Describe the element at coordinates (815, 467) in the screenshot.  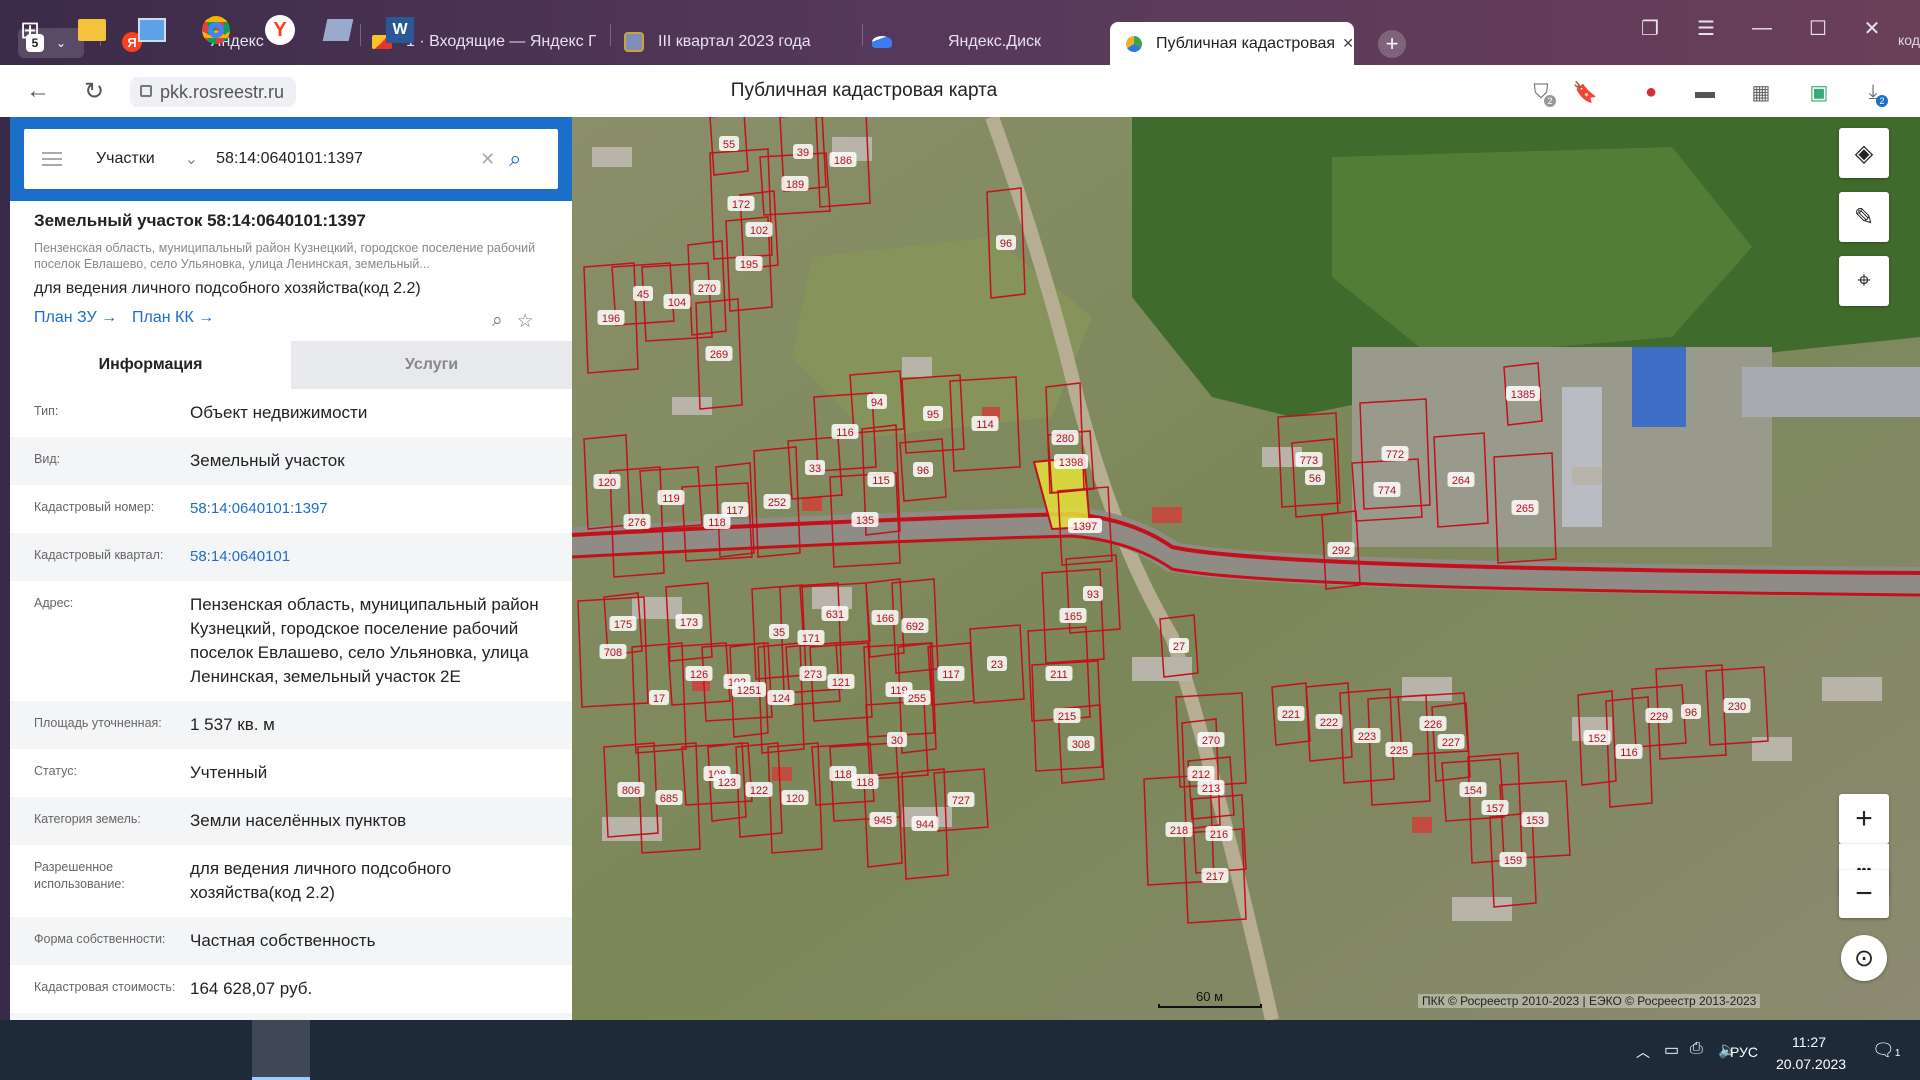
I see `parcel-label: 33` at that location.